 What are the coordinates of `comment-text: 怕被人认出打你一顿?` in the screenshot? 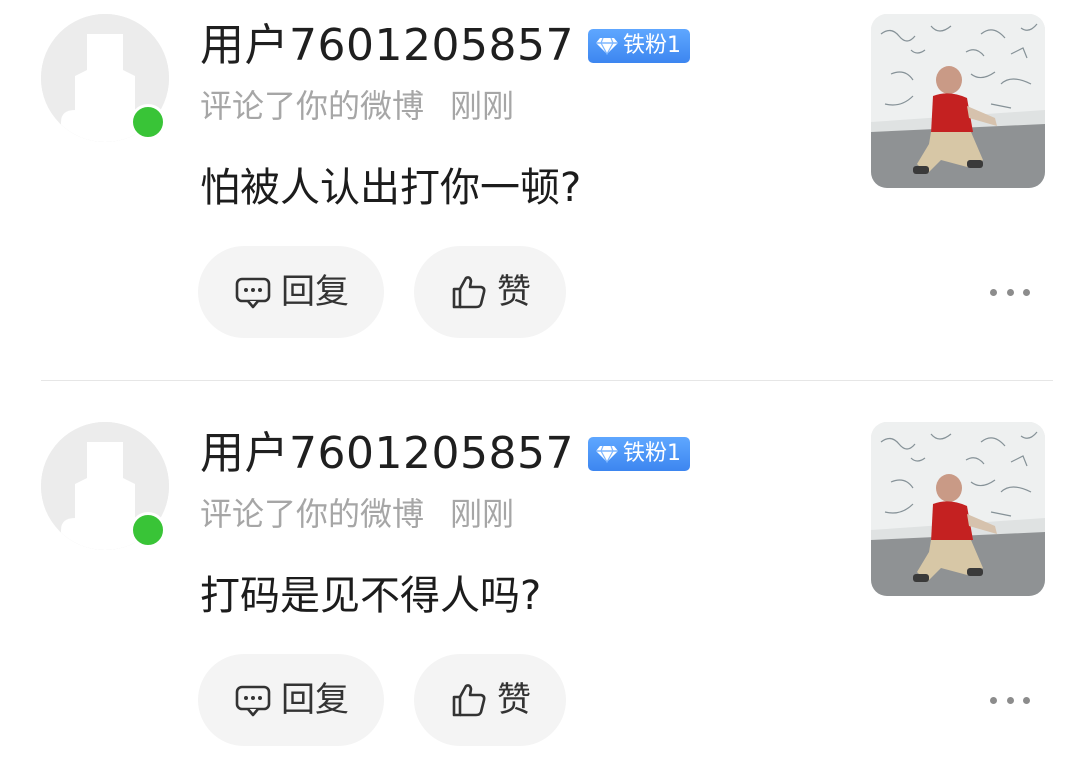 It's located at (390, 188).